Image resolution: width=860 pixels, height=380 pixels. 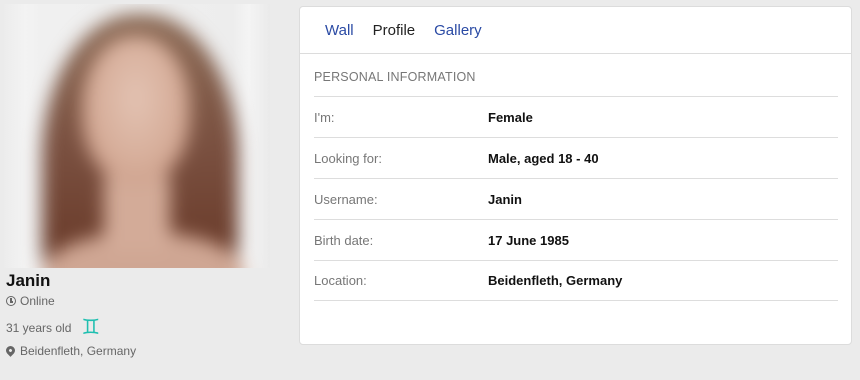 I want to click on info-row-birth-date: Birth date: 17 June 1985, so click(x=576, y=239).